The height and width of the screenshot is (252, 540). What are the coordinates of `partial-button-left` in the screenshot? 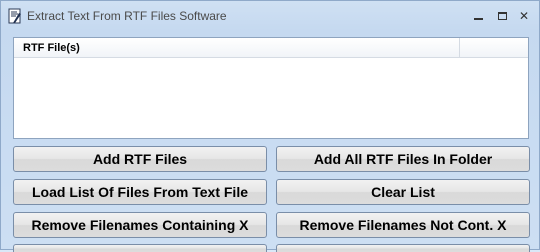 It's located at (140, 248).